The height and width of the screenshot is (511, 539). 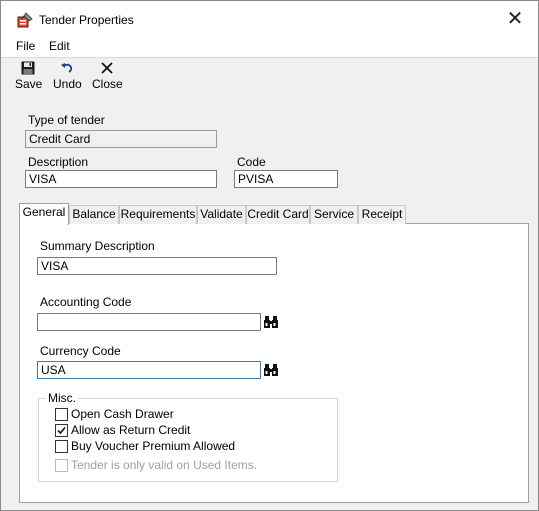 I want to click on description-label: Description, so click(x=58, y=162).